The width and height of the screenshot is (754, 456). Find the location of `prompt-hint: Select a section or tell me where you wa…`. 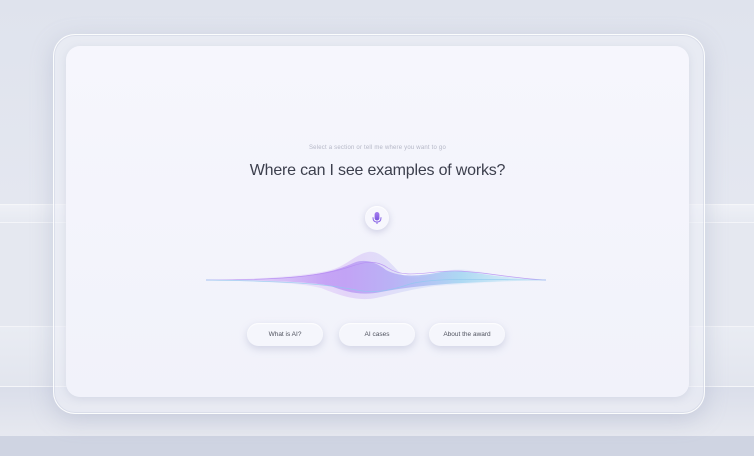

prompt-hint: Select a section or tell me where you wa… is located at coordinates (377, 148).